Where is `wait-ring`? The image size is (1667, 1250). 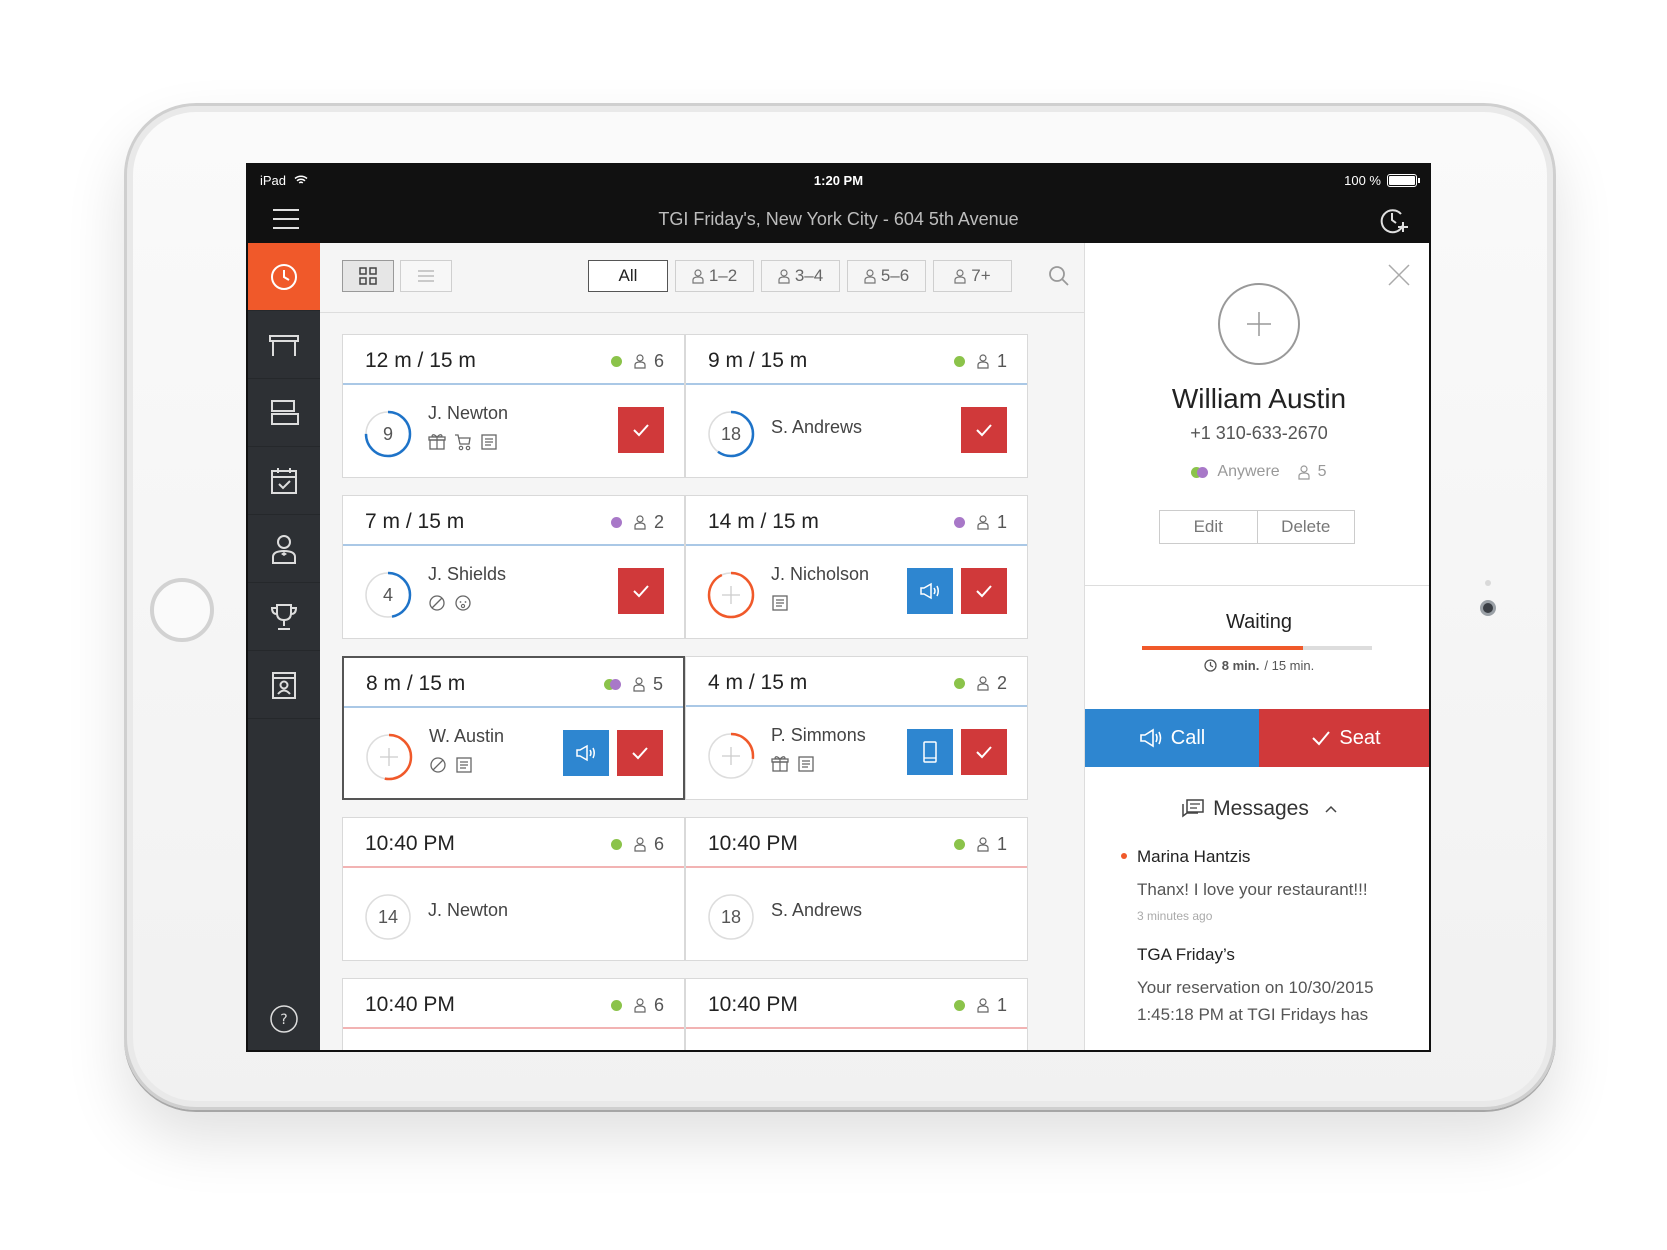
wait-ring is located at coordinates (731, 756).